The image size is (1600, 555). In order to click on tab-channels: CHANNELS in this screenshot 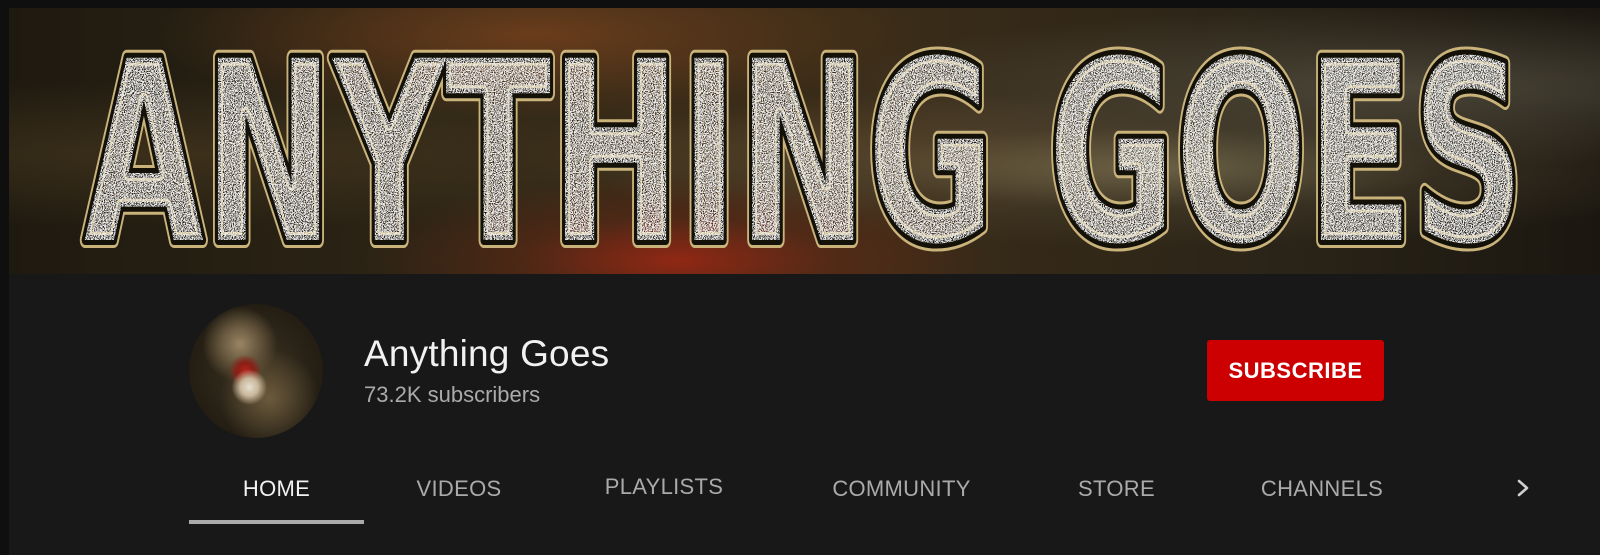, I will do `click(1322, 489)`.